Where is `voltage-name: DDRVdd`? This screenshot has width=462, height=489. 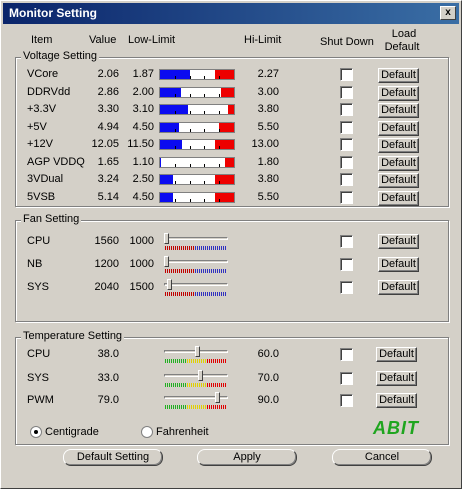
voltage-name: DDRVdd is located at coordinates (49, 91).